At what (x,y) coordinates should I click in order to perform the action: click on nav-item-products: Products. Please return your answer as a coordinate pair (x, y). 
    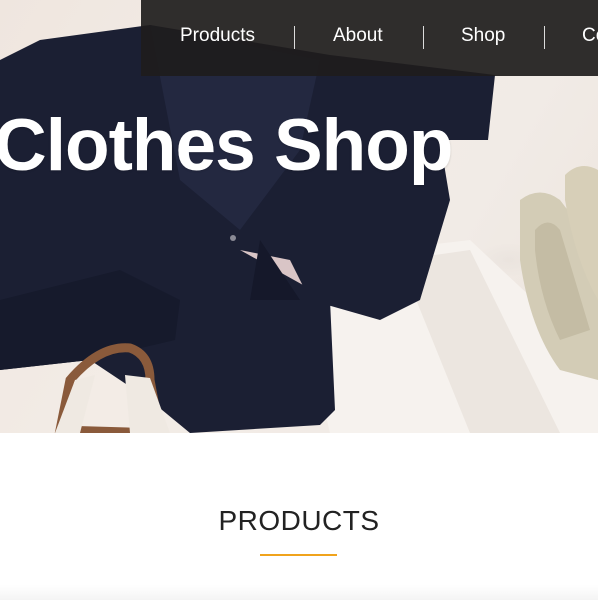
    Looking at the image, I should click on (217, 36).